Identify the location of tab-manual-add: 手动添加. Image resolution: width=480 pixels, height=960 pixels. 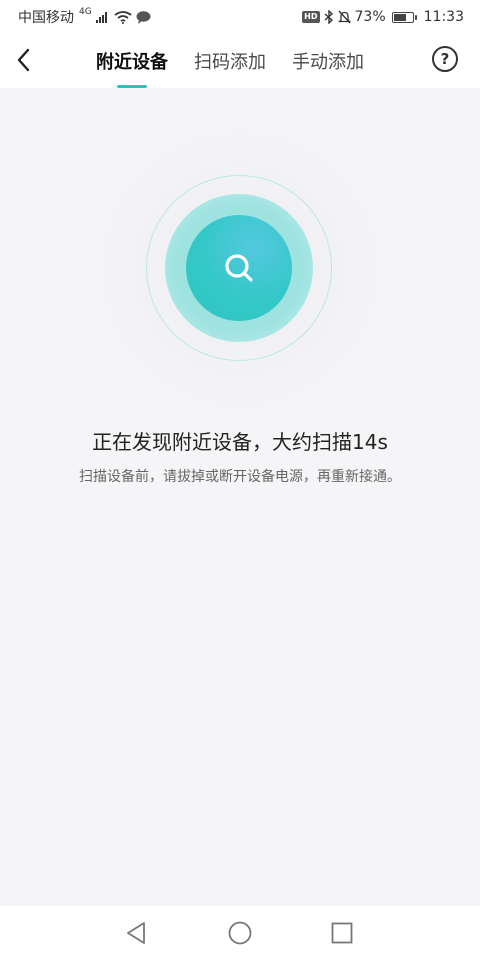
(328, 61).